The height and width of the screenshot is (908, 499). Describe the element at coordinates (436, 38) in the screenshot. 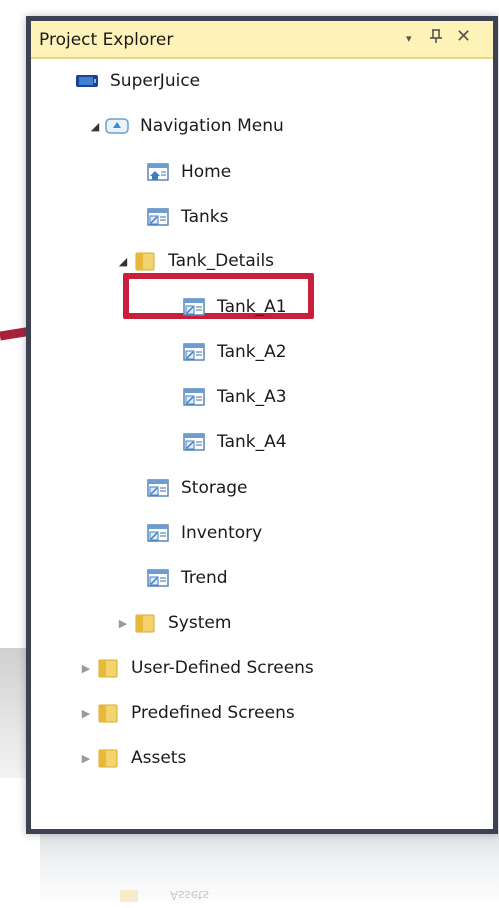

I see `pin-icon` at that location.